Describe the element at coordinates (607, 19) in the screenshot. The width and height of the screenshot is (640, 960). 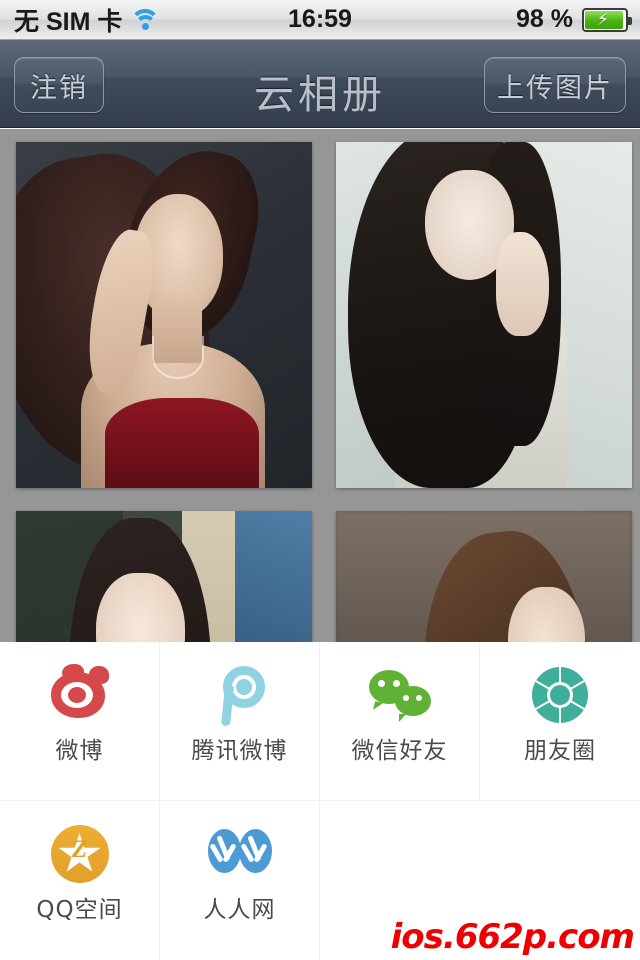
I see `battery-charging-icon: ⚡` at that location.